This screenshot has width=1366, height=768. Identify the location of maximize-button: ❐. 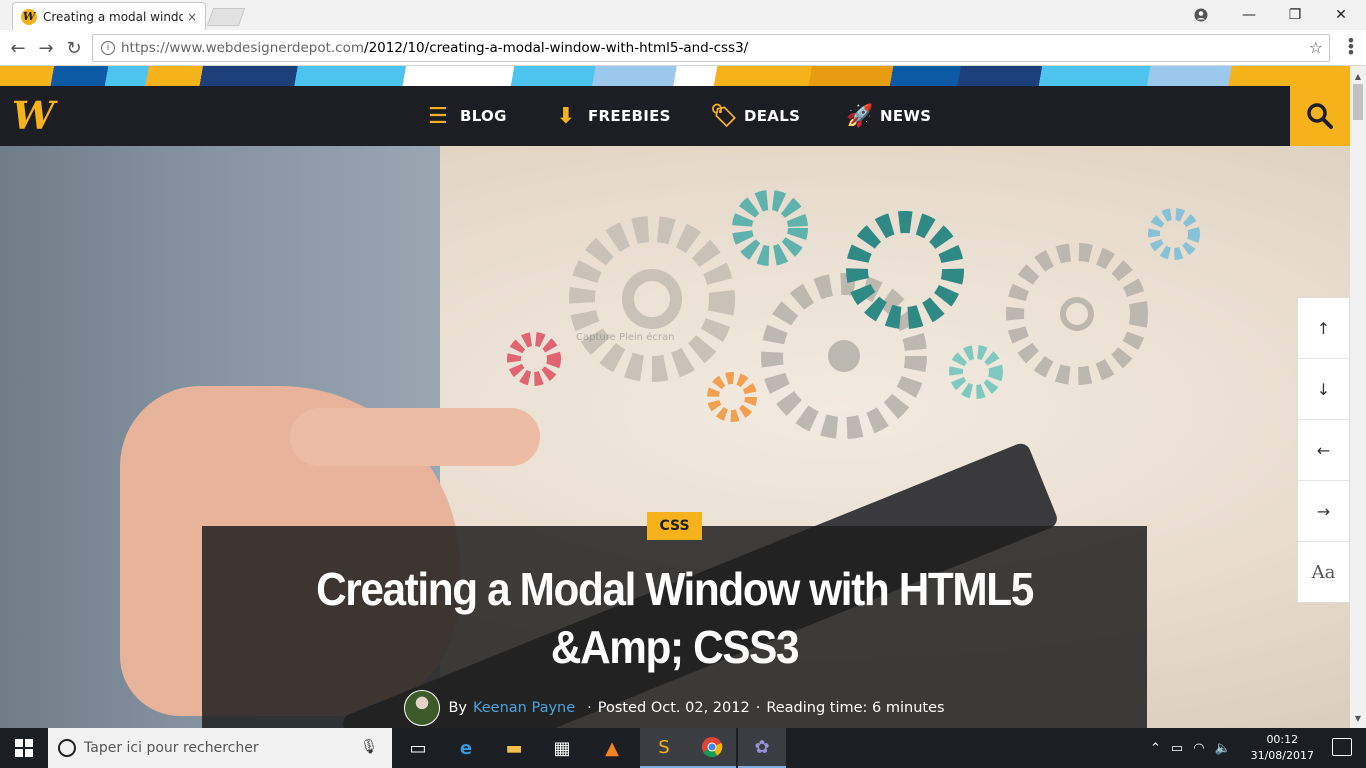
(1295, 15).